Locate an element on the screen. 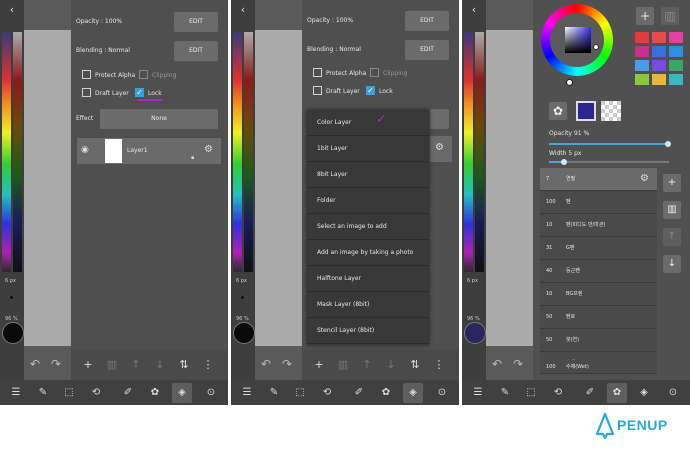 This screenshot has height=452, width=690. width-slider-knob is located at coordinates (564, 162).